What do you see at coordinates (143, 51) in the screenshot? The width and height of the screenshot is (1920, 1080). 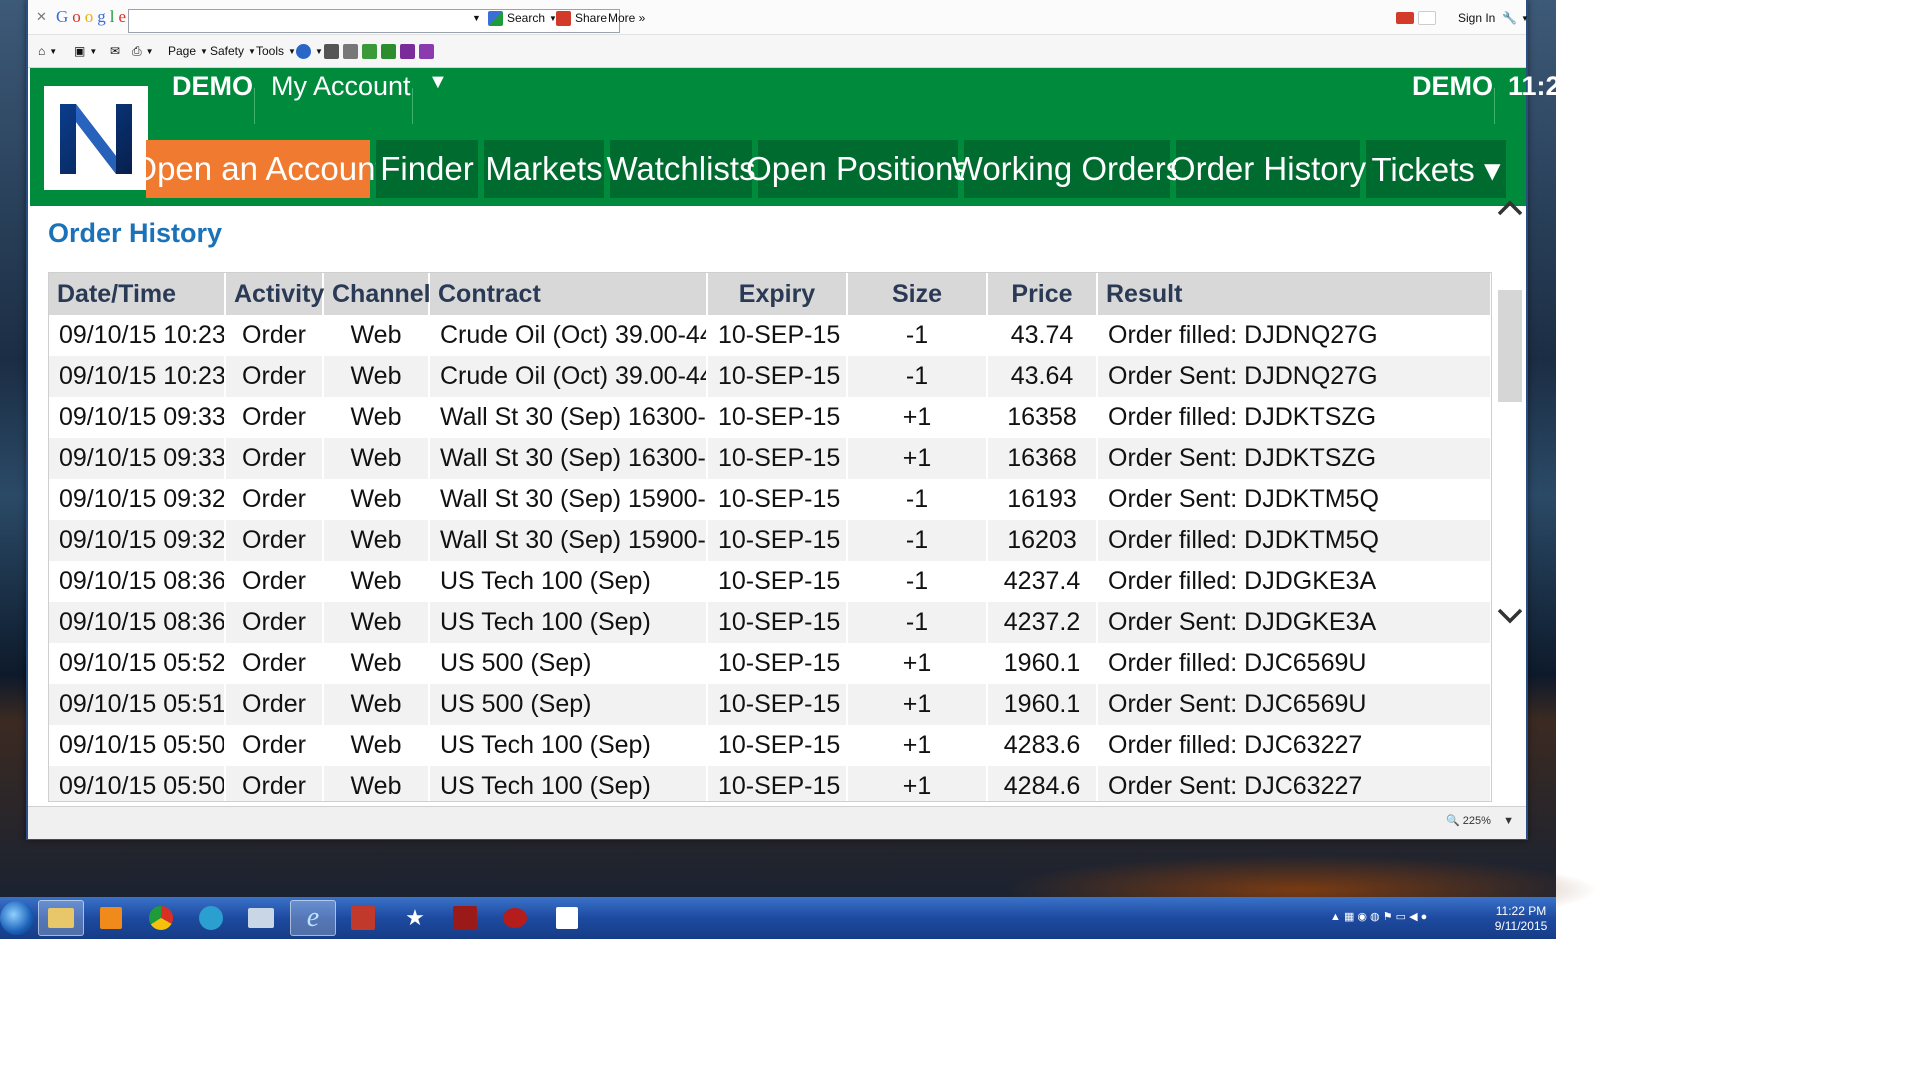 I see `print-icon: ⎙ ▼` at bounding box center [143, 51].